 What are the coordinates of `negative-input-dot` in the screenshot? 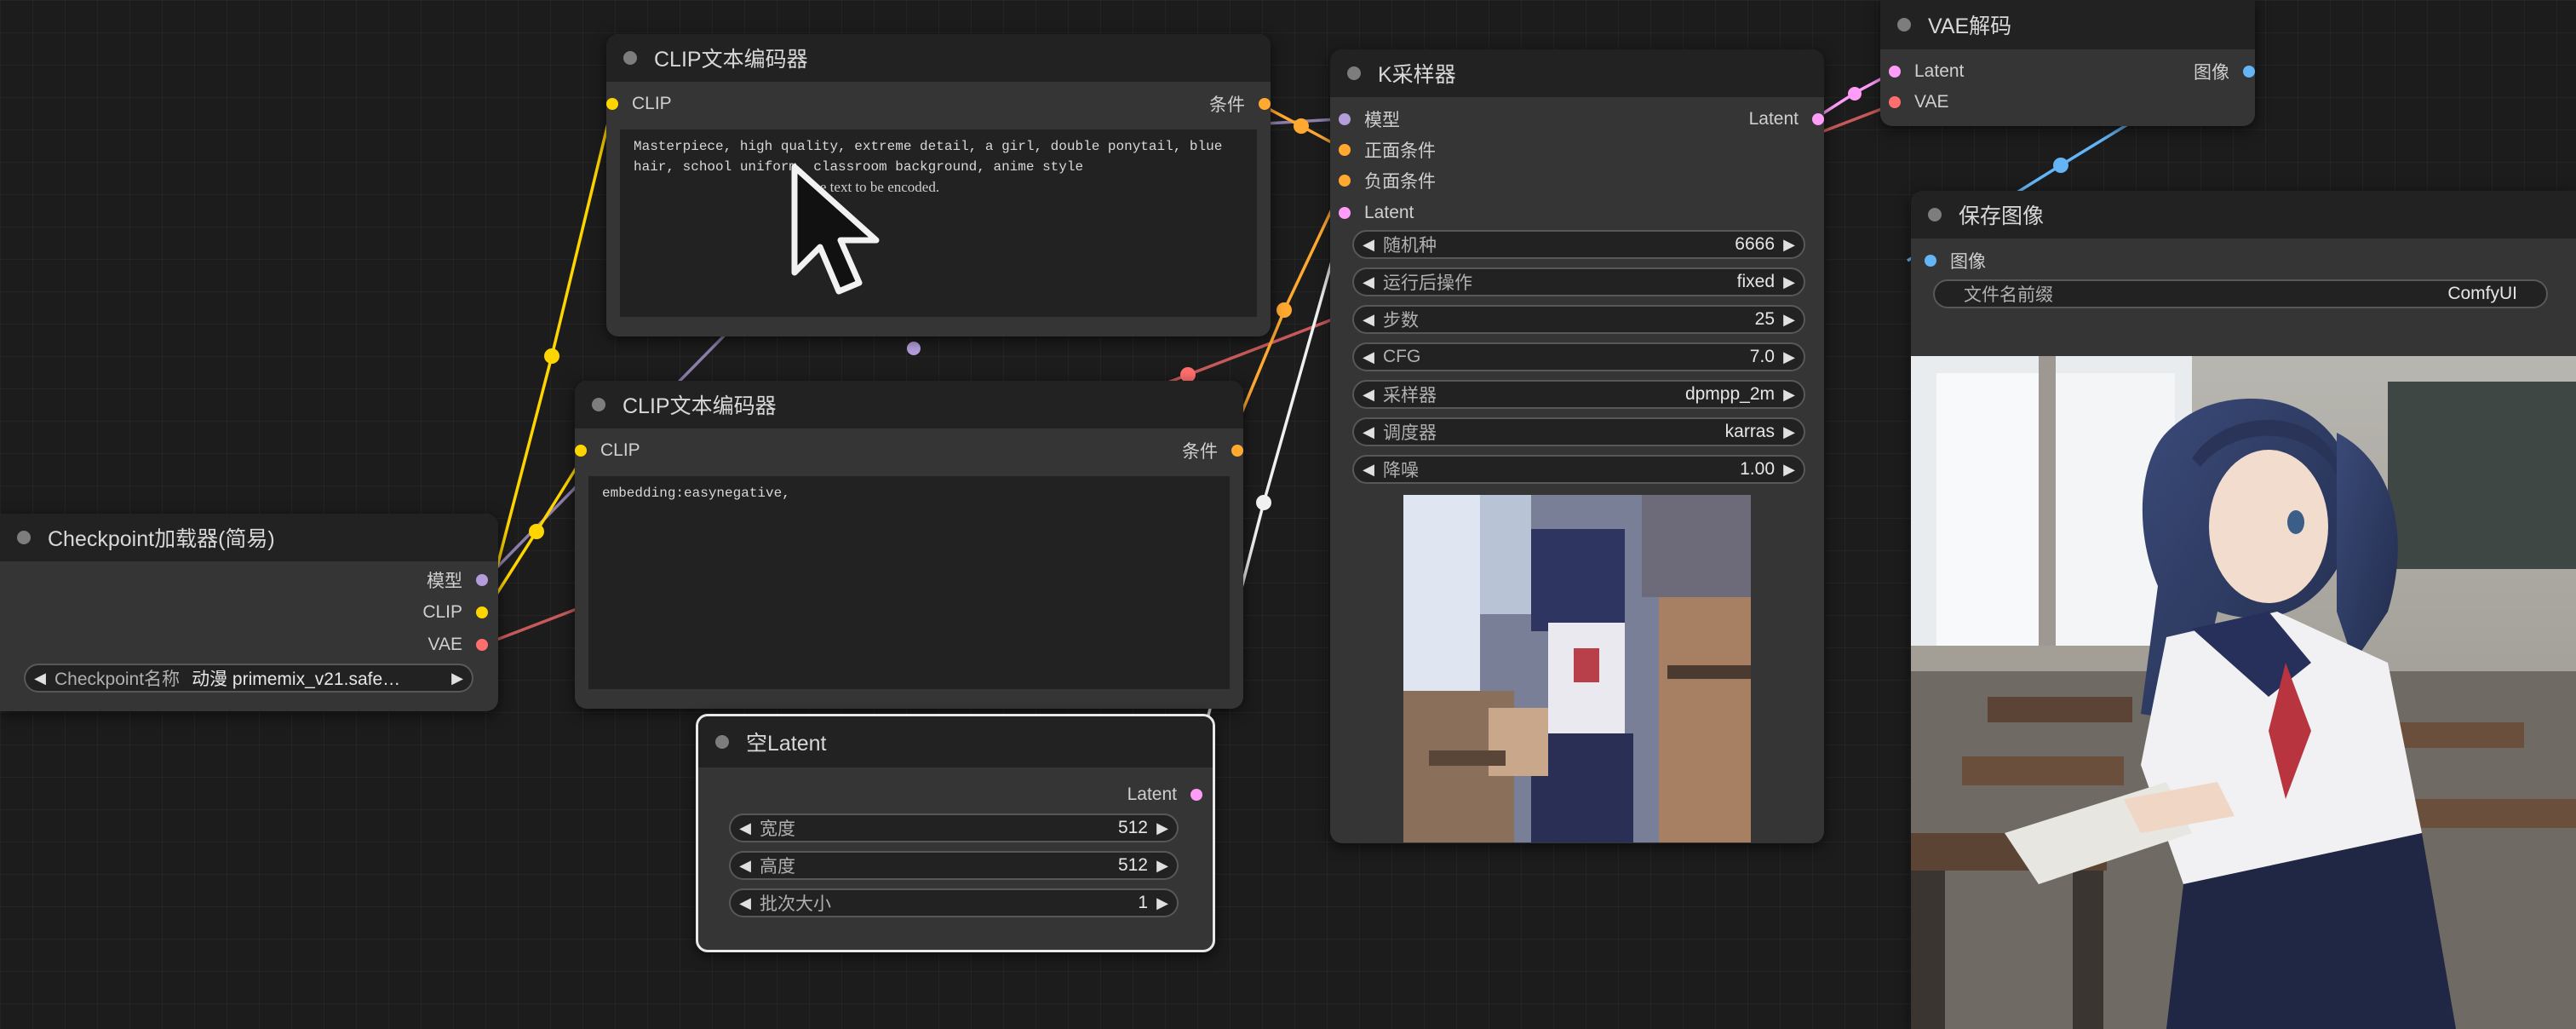 It's located at (1345, 181).